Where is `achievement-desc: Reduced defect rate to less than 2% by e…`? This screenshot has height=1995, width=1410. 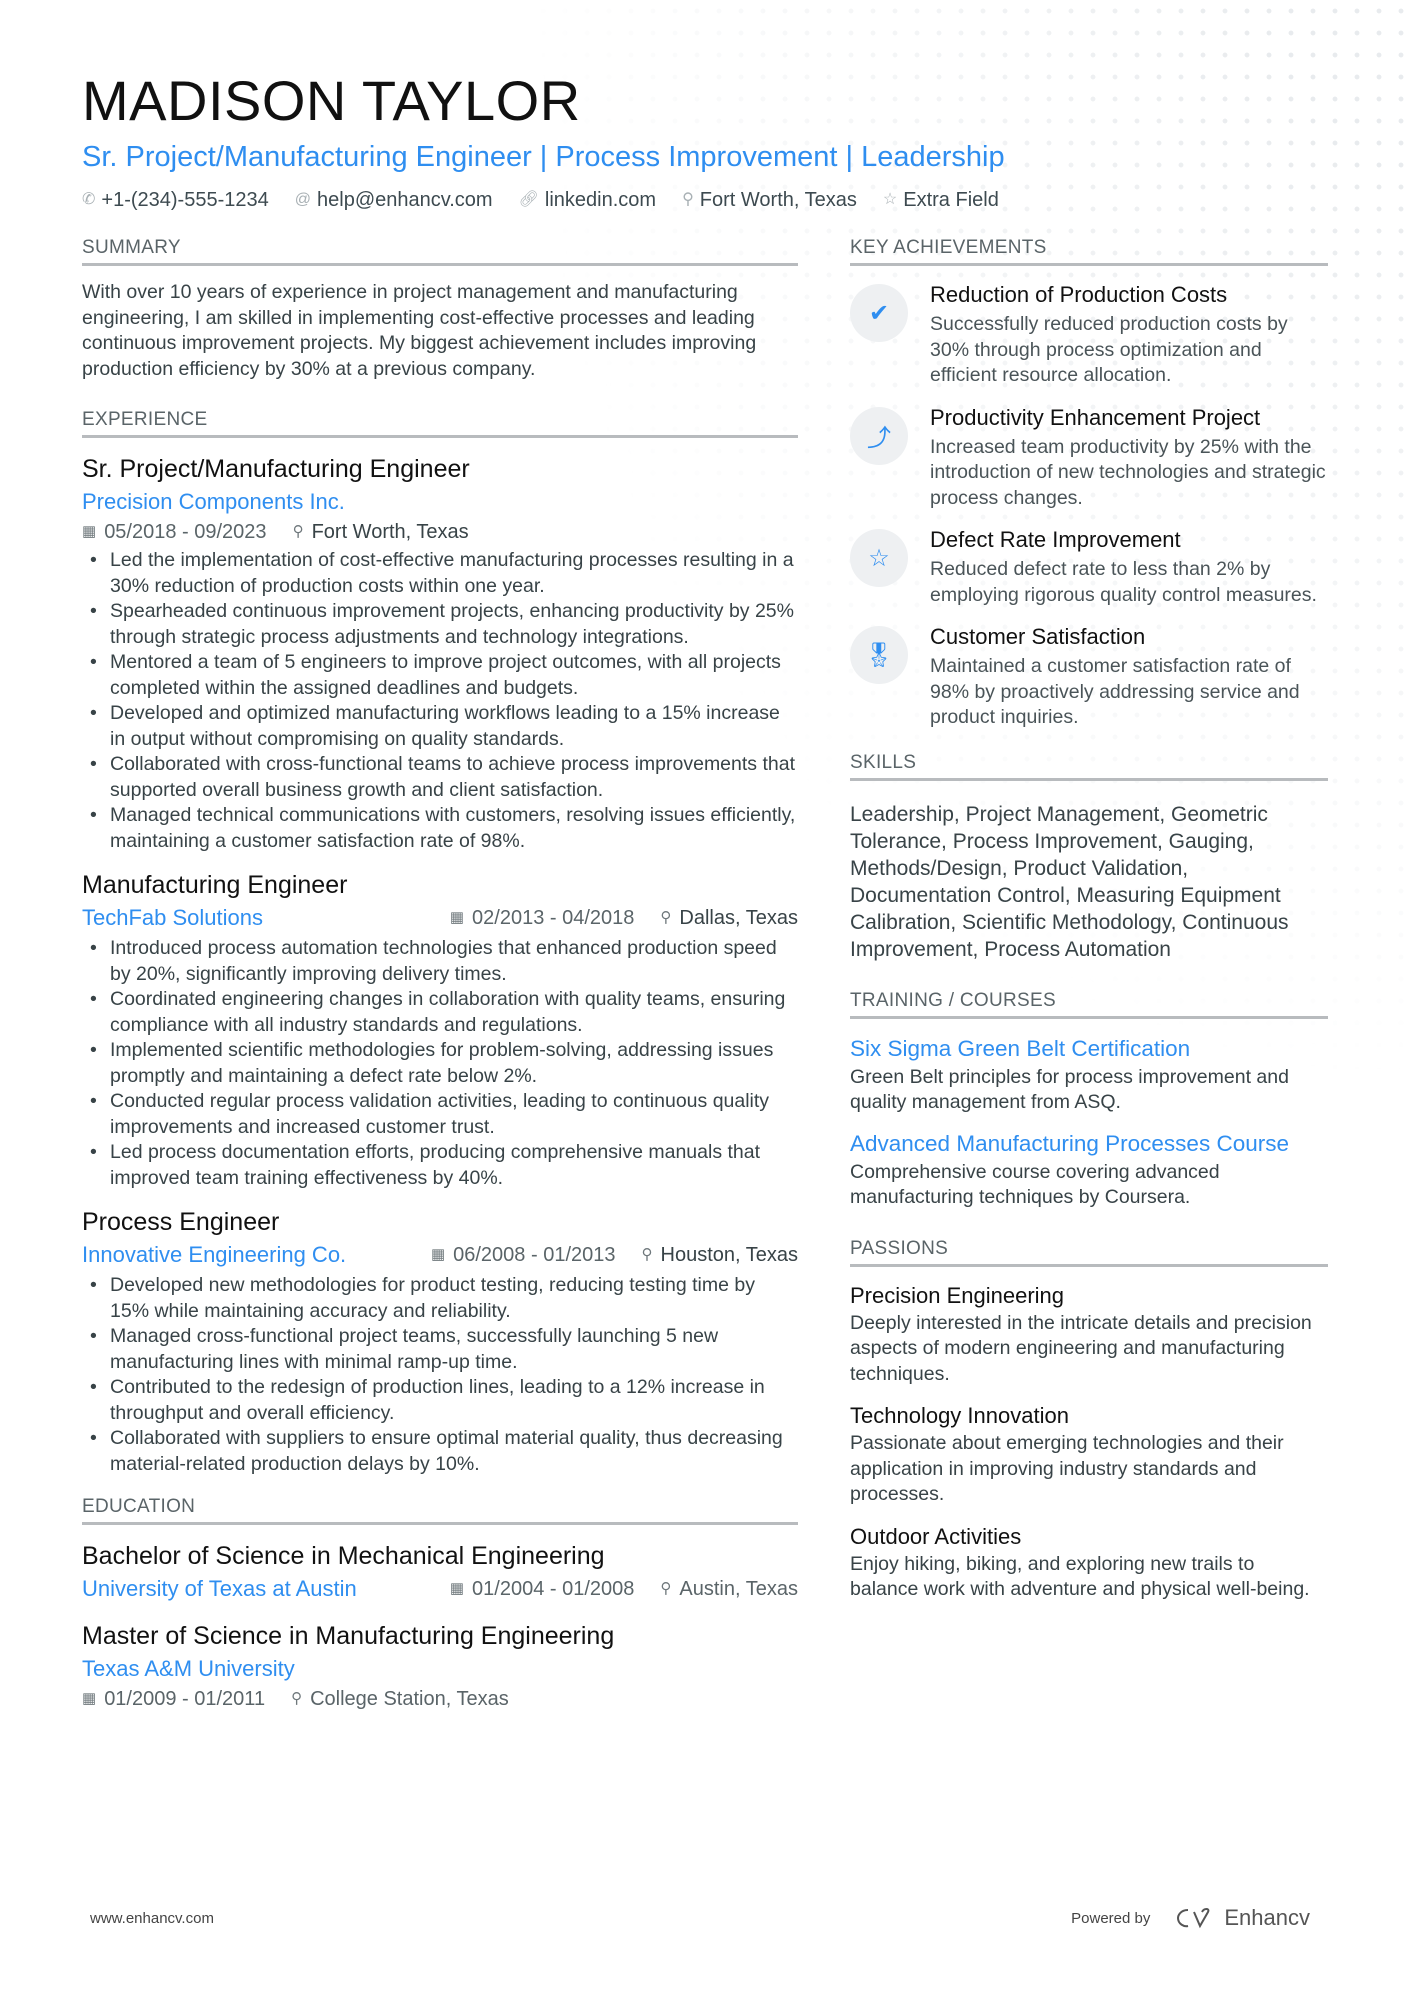
achievement-desc: Reduced defect rate to less than 2% by e… is located at coordinates (1123, 582).